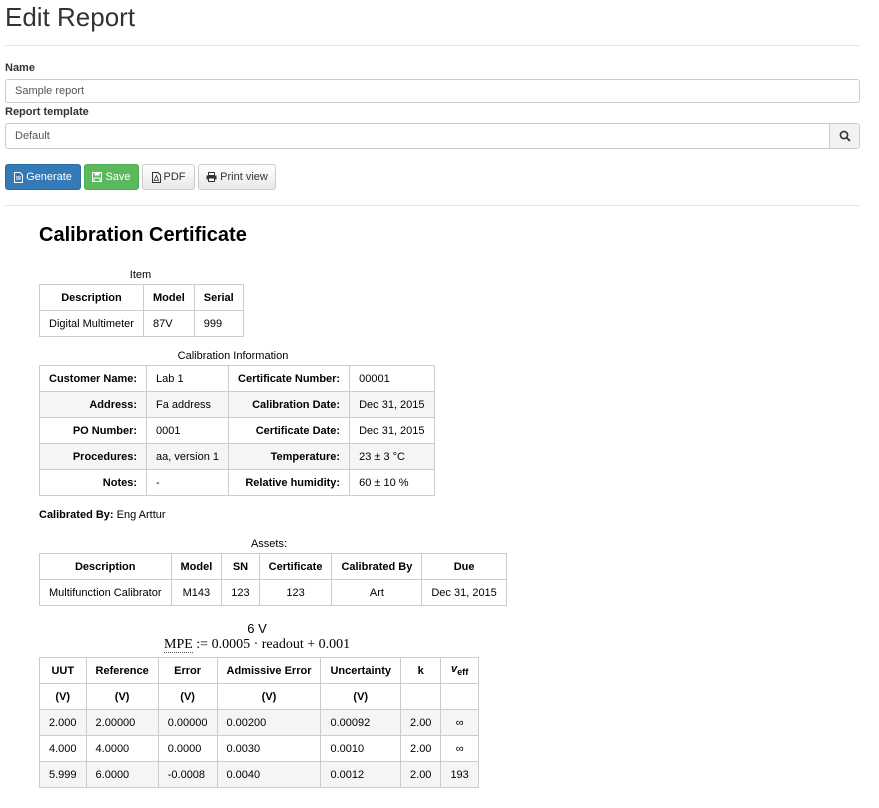 Image resolution: width=879 pixels, height=808 pixels. Describe the element at coordinates (218, 323) in the screenshot. I see `item-cell: 999` at that location.